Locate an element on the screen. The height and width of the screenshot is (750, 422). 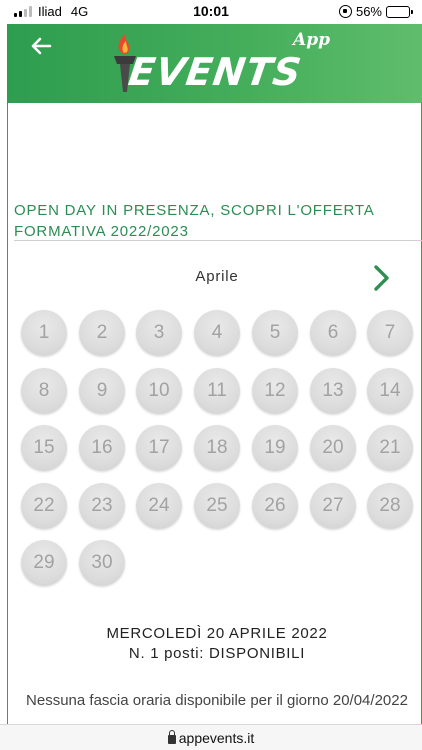
calendar-day: 25 is located at coordinates (217, 506).